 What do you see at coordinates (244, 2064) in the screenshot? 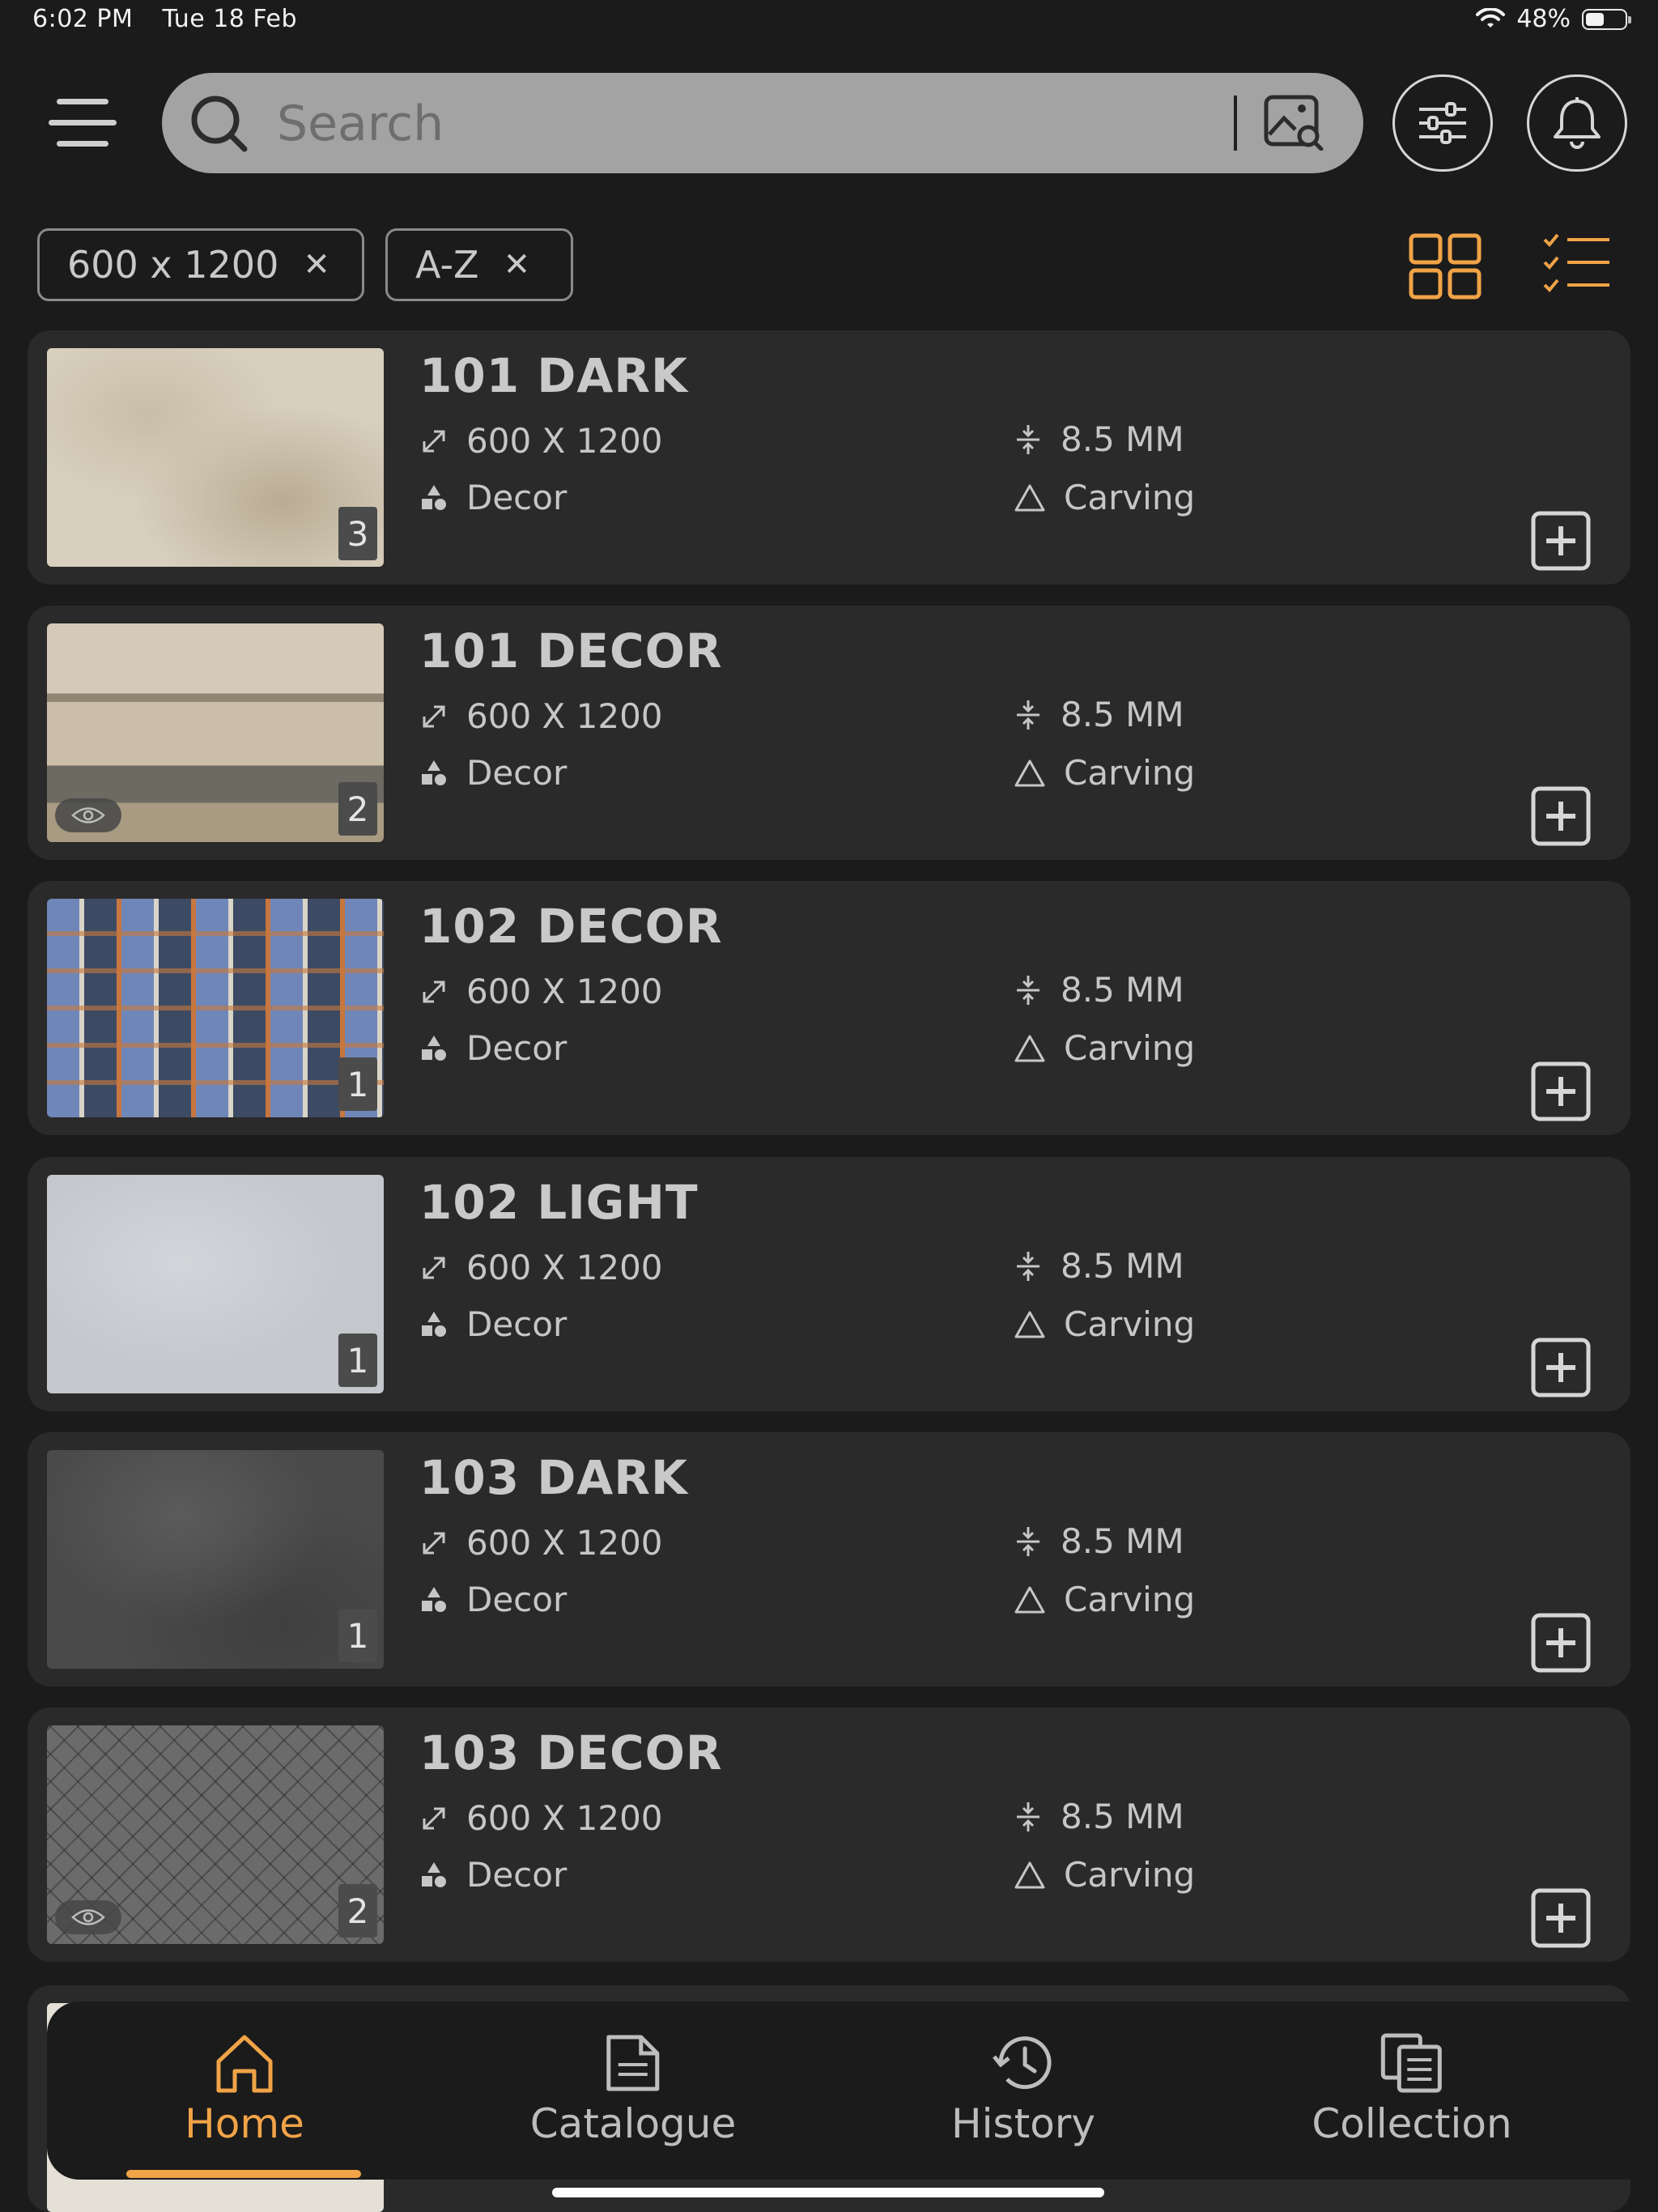
I see `home-icon` at bounding box center [244, 2064].